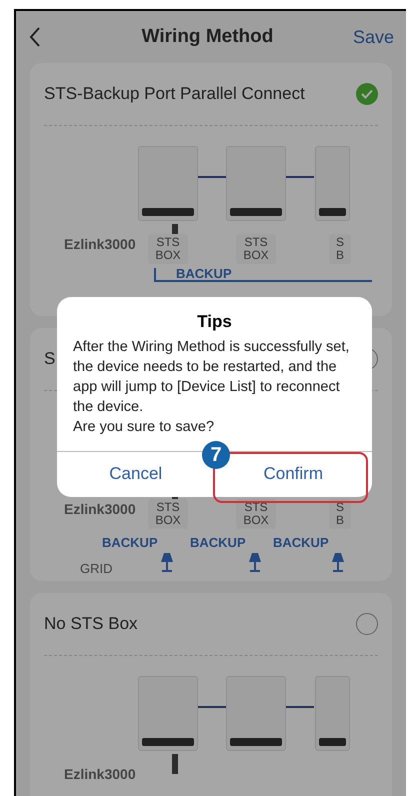  Describe the element at coordinates (174, 94) in the screenshot. I see `option-title: STS-Backup Port Parallel Connect` at that location.